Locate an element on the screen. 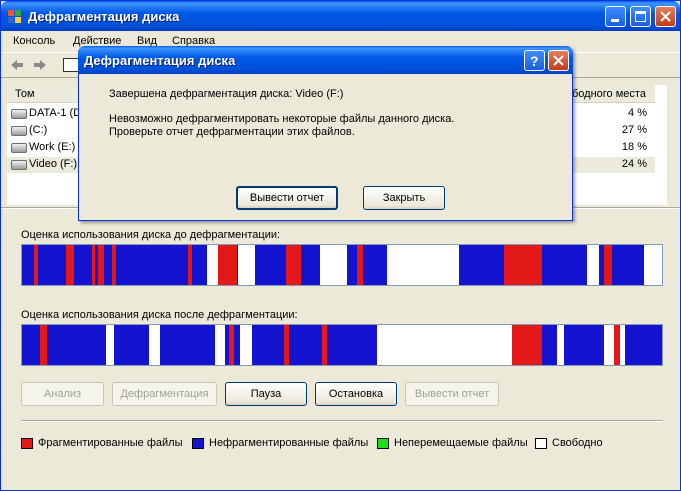 The image size is (681, 491). analyze-button: Анализ is located at coordinates (62, 394).